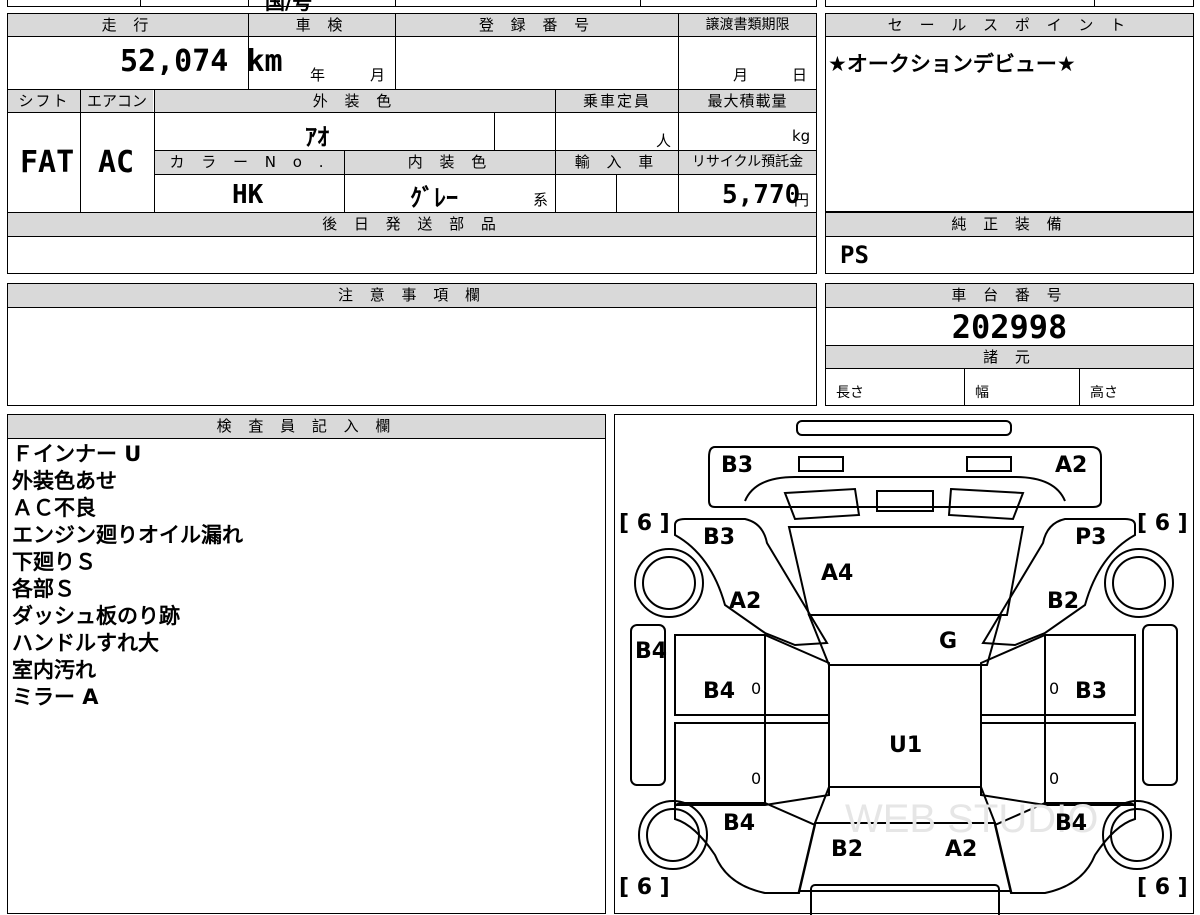 The width and height of the screenshot is (1200, 915). What do you see at coordinates (174, 61) in the screenshot?
I see `mileage-value: 52,074` at bounding box center [174, 61].